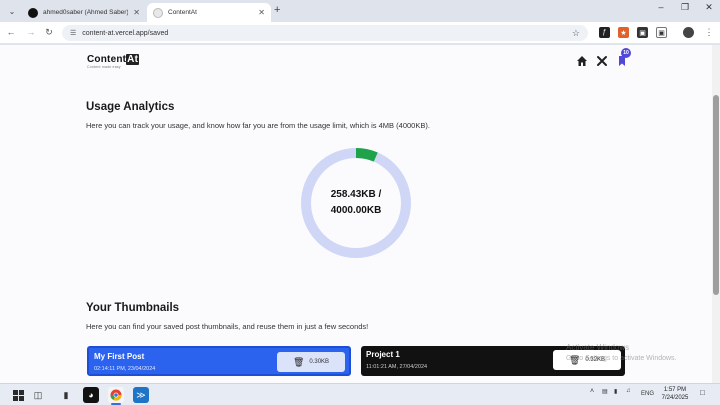 The height and width of the screenshot is (405, 720). Describe the element at coordinates (360, 394) in the screenshot. I see `windows-taskbar: ◫ ▮ ◕ ≫ ˄ ▤ ▮ ♫ ENG 1:57 PM 7/24/2025 □` at that location.